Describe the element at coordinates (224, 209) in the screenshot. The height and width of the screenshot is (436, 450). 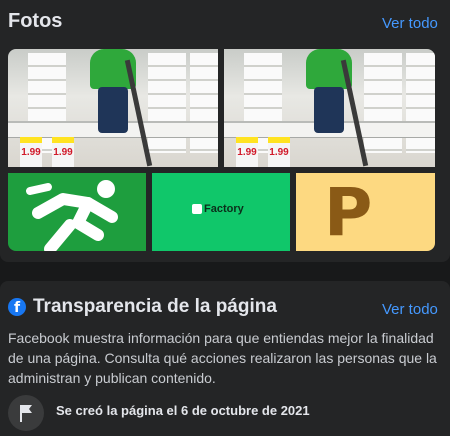
I see `factory-logo-text: Factory` at that location.